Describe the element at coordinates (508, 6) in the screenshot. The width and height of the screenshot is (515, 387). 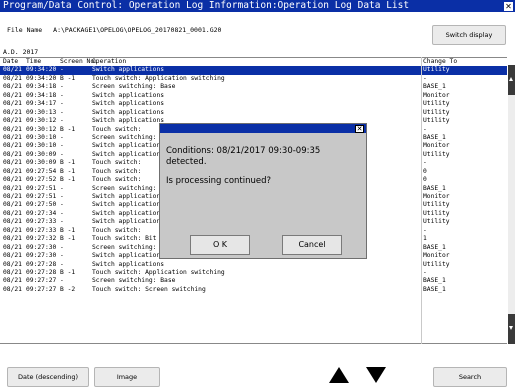
I see `close-icon: ✕` at that location.